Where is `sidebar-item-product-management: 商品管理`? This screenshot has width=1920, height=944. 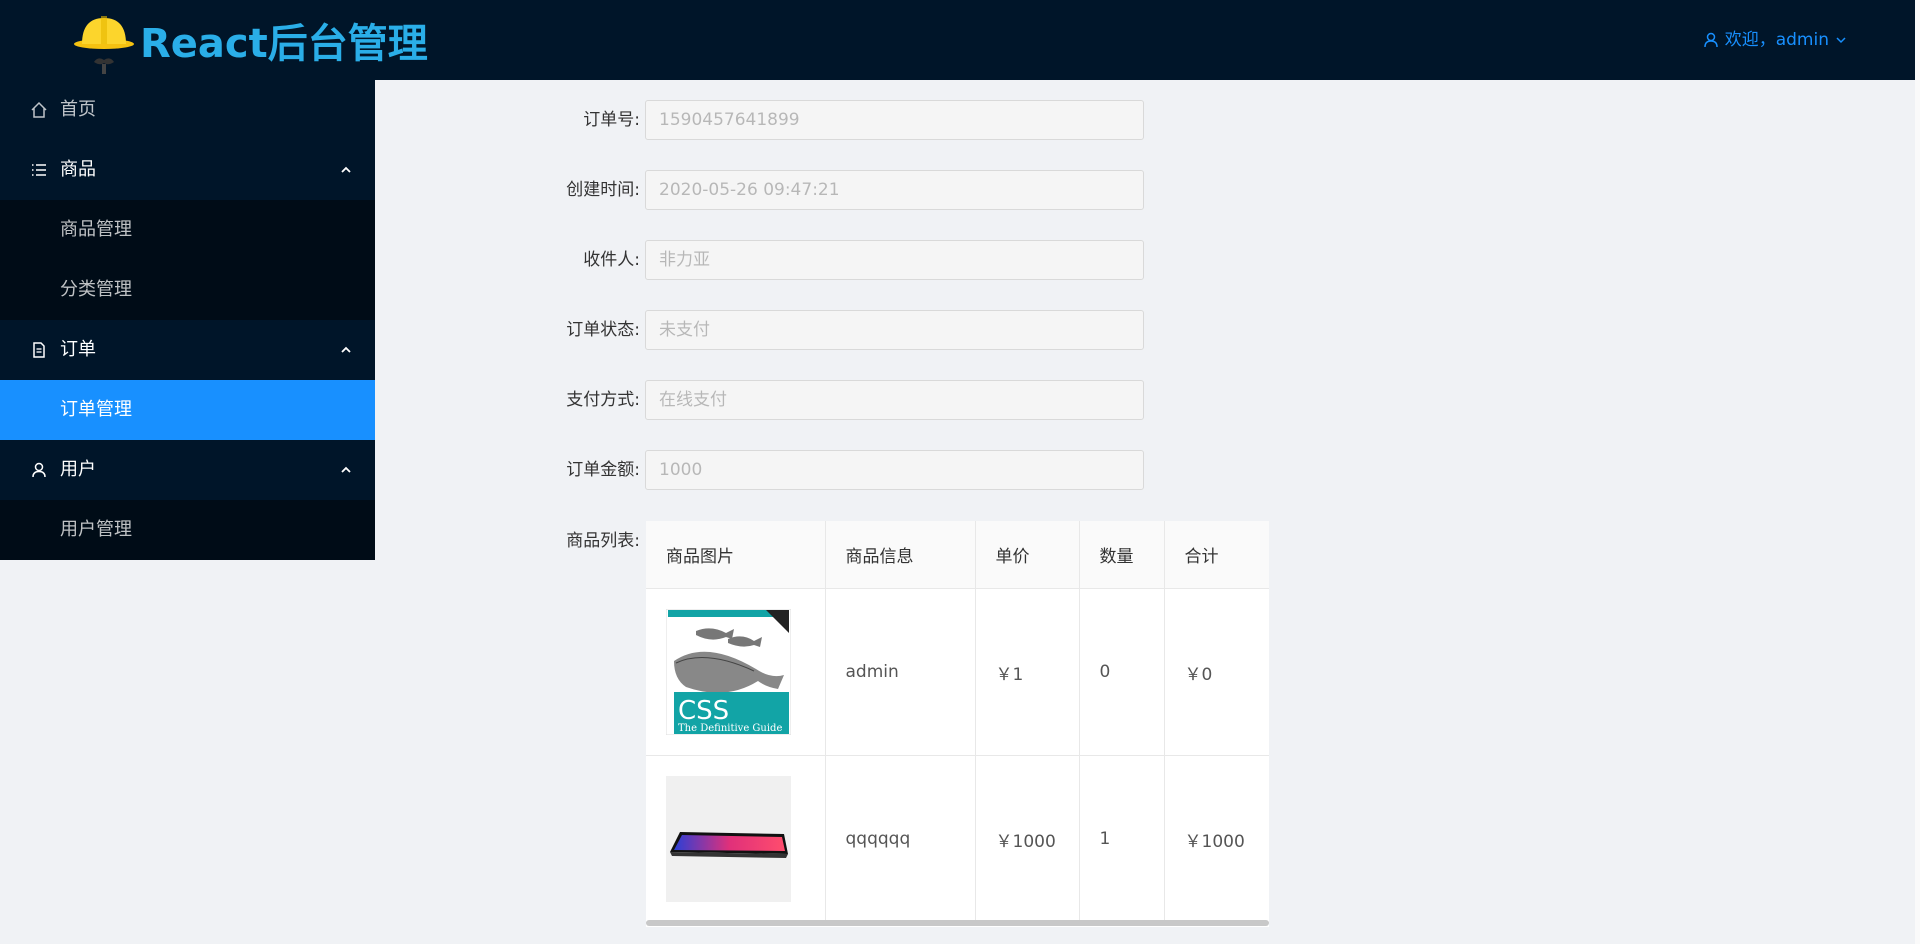 sidebar-item-product-management: 商品管理 is located at coordinates (187, 230).